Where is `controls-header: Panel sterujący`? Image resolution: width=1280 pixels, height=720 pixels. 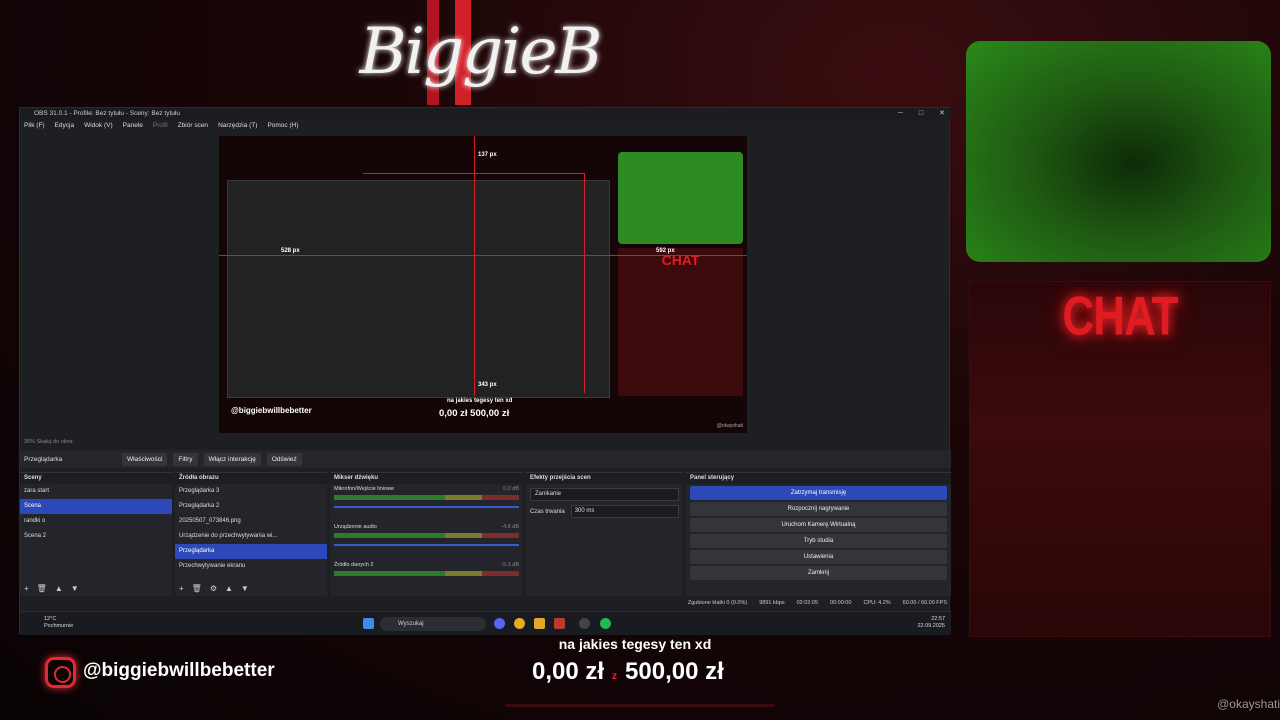 controls-header: Panel sterujący is located at coordinates (818, 478).